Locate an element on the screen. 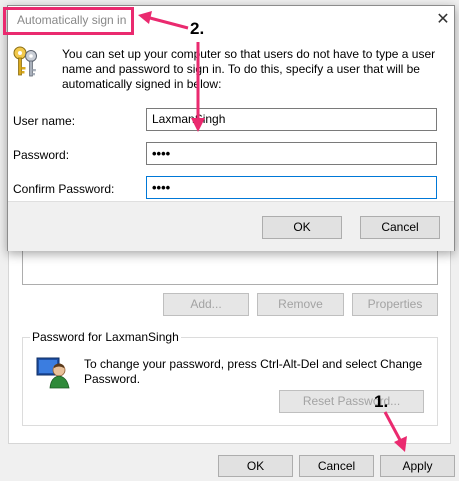 Image resolution: width=459 pixels, height=481 pixels. step-2-label: 2. is located at coordinates (197, 28).